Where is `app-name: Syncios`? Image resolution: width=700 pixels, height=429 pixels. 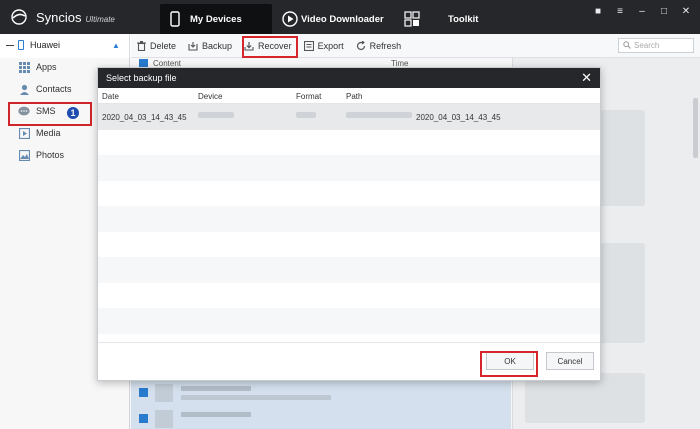 app-name: Syncios is located at coordinates (59, 17).